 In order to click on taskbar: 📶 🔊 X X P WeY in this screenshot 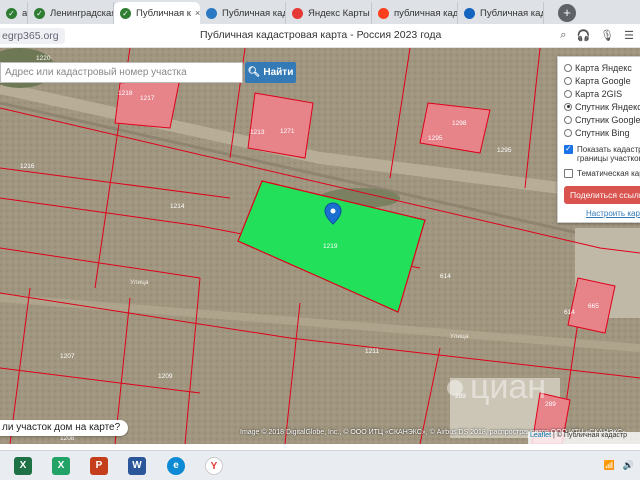, I will do `click(320, 465)`.